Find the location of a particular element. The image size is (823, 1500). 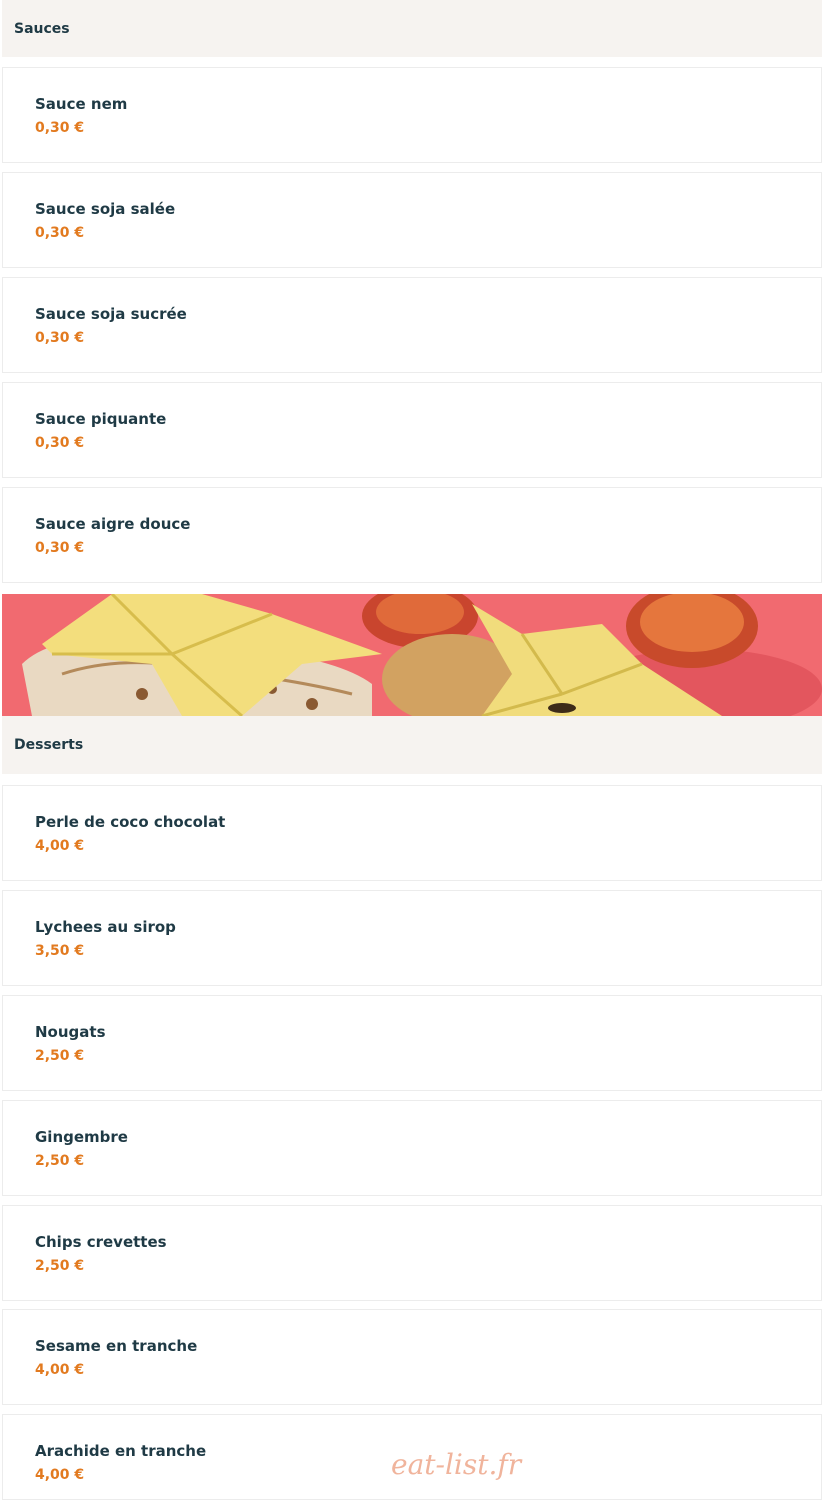

menu-item-sauce-soja-sucree: Sauce soja sucrée 0,30 € is located at coordinates (412, 325).